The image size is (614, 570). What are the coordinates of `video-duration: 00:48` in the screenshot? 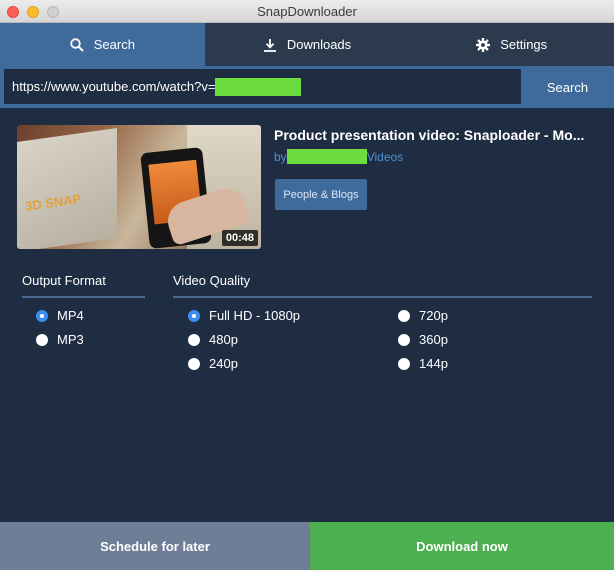 It's located at (239, 238).